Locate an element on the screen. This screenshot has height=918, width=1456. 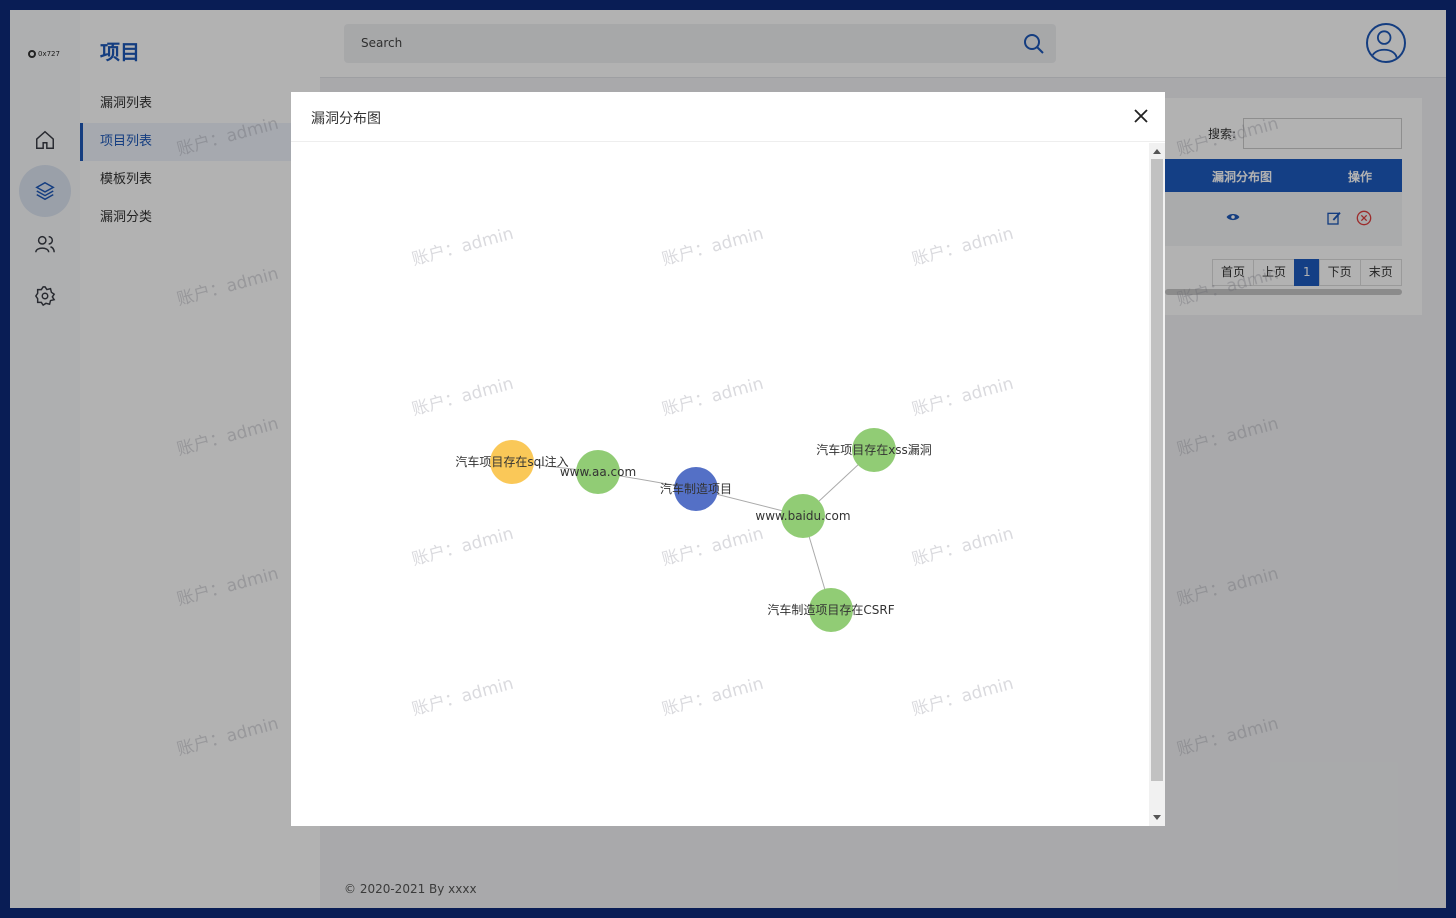
scroll-down-icon is located at coordinates (1157, 817).